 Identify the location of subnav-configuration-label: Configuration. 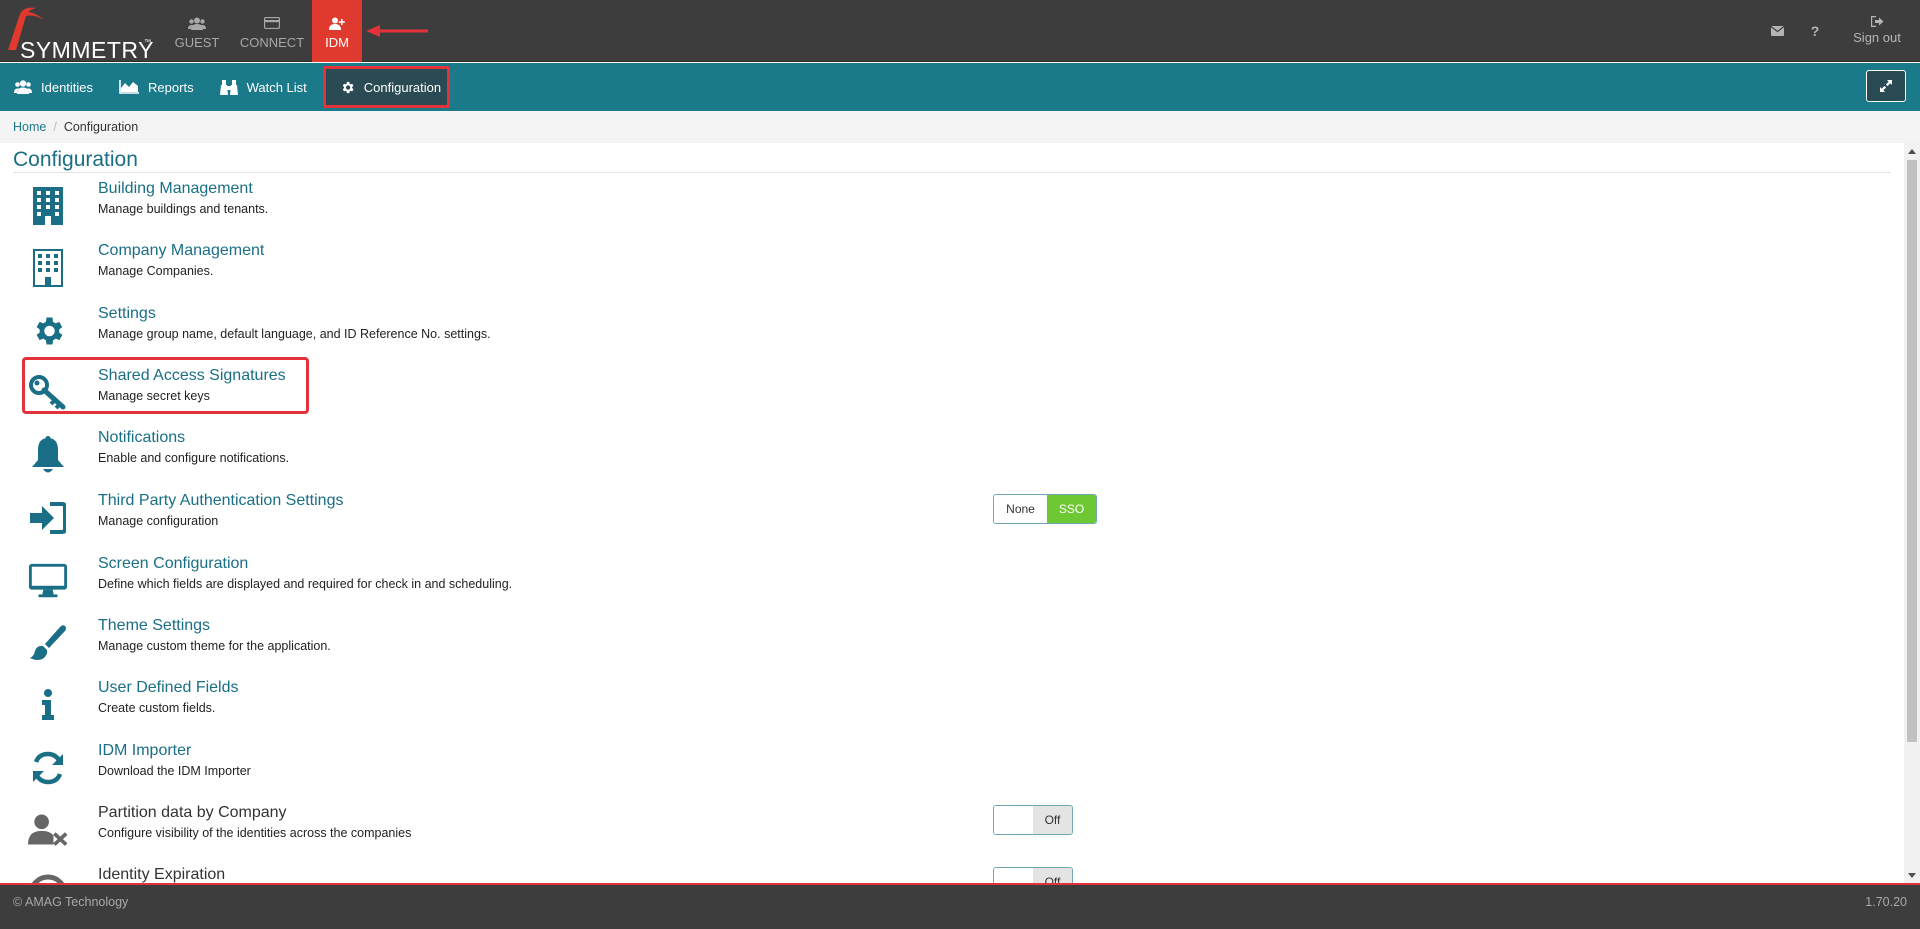
(402, 87).